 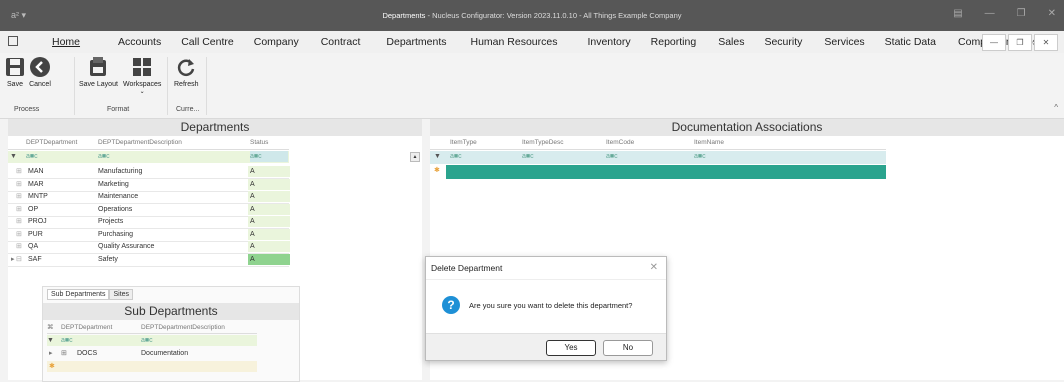 What do you see at coordinates (149, 210) in the screenshot?
I see `table-row: ⊞ OP Operations A` at bounding box center [149, 210].